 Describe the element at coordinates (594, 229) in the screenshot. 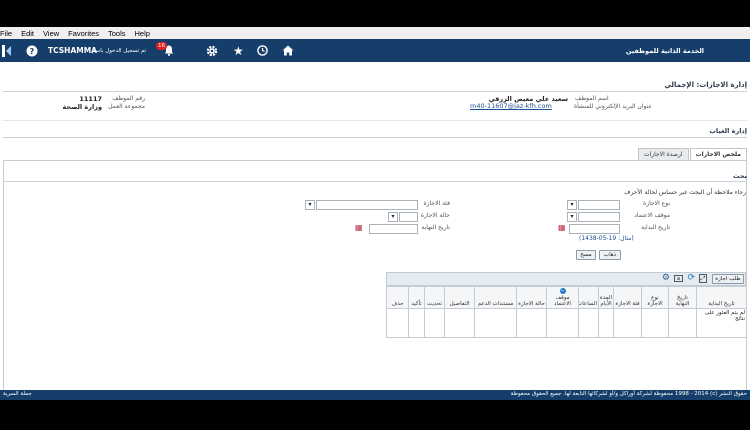

I see `start-date-input` at that location.